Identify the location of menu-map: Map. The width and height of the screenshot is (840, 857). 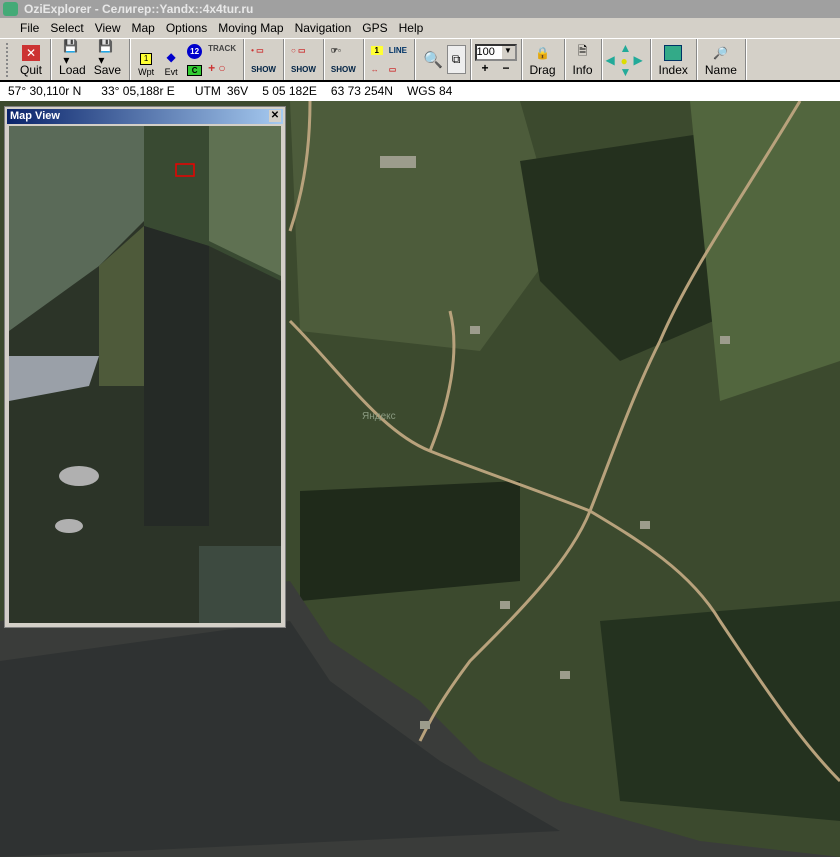
(143, 28).